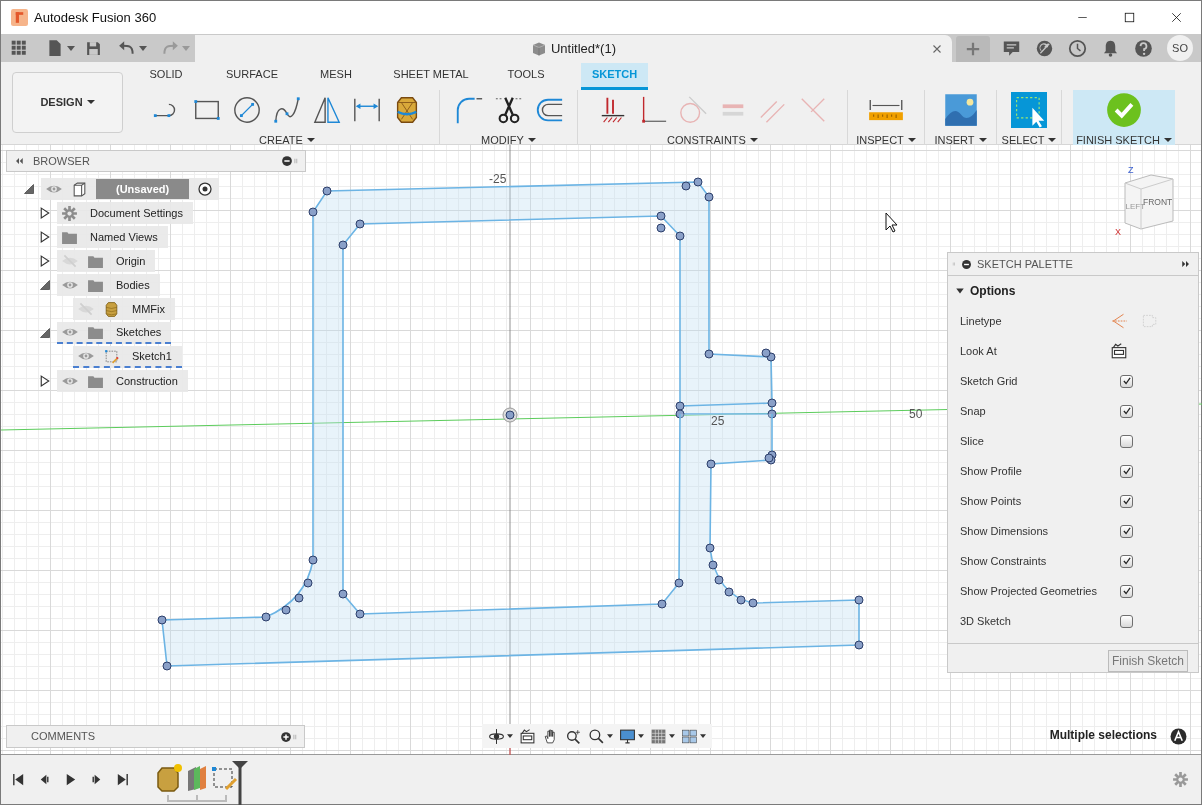 The width and height of the screenshot is (1202, 805). Describe the element at coordinates (93, 48) in the screenshot. I see `save-icon` at that location.